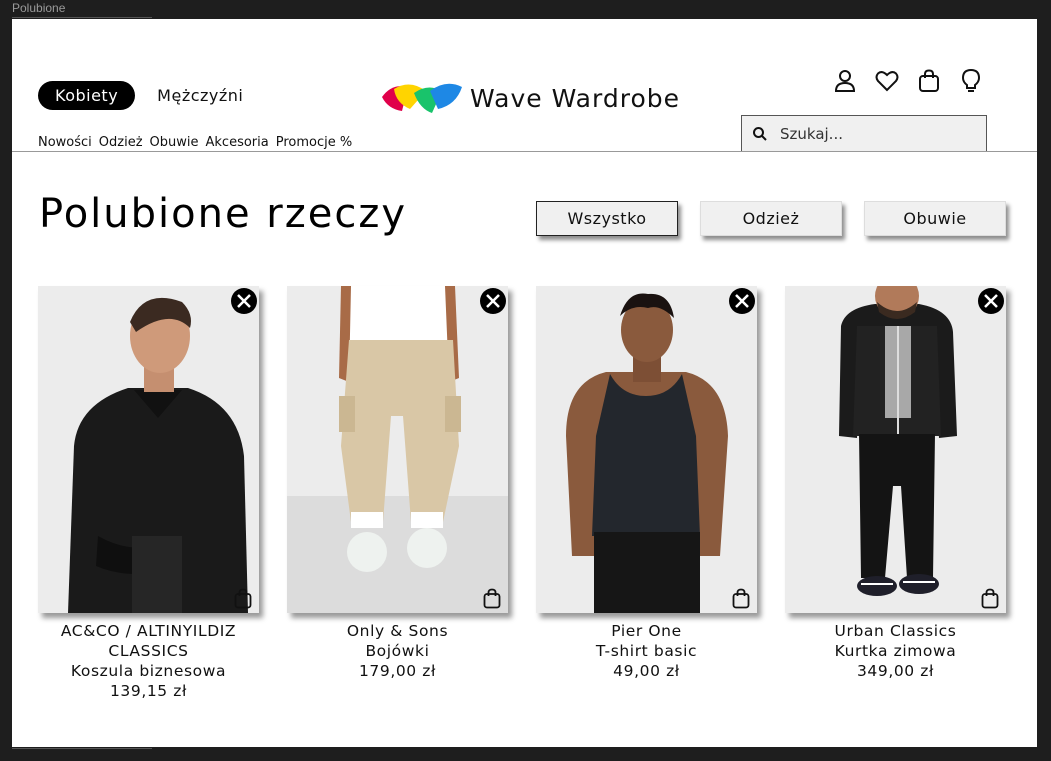 The image size is (1051, 761). What do you see at coordinates (760, 133) in the screenshot?
I see `search-icon` at bounding box center [760, 133].